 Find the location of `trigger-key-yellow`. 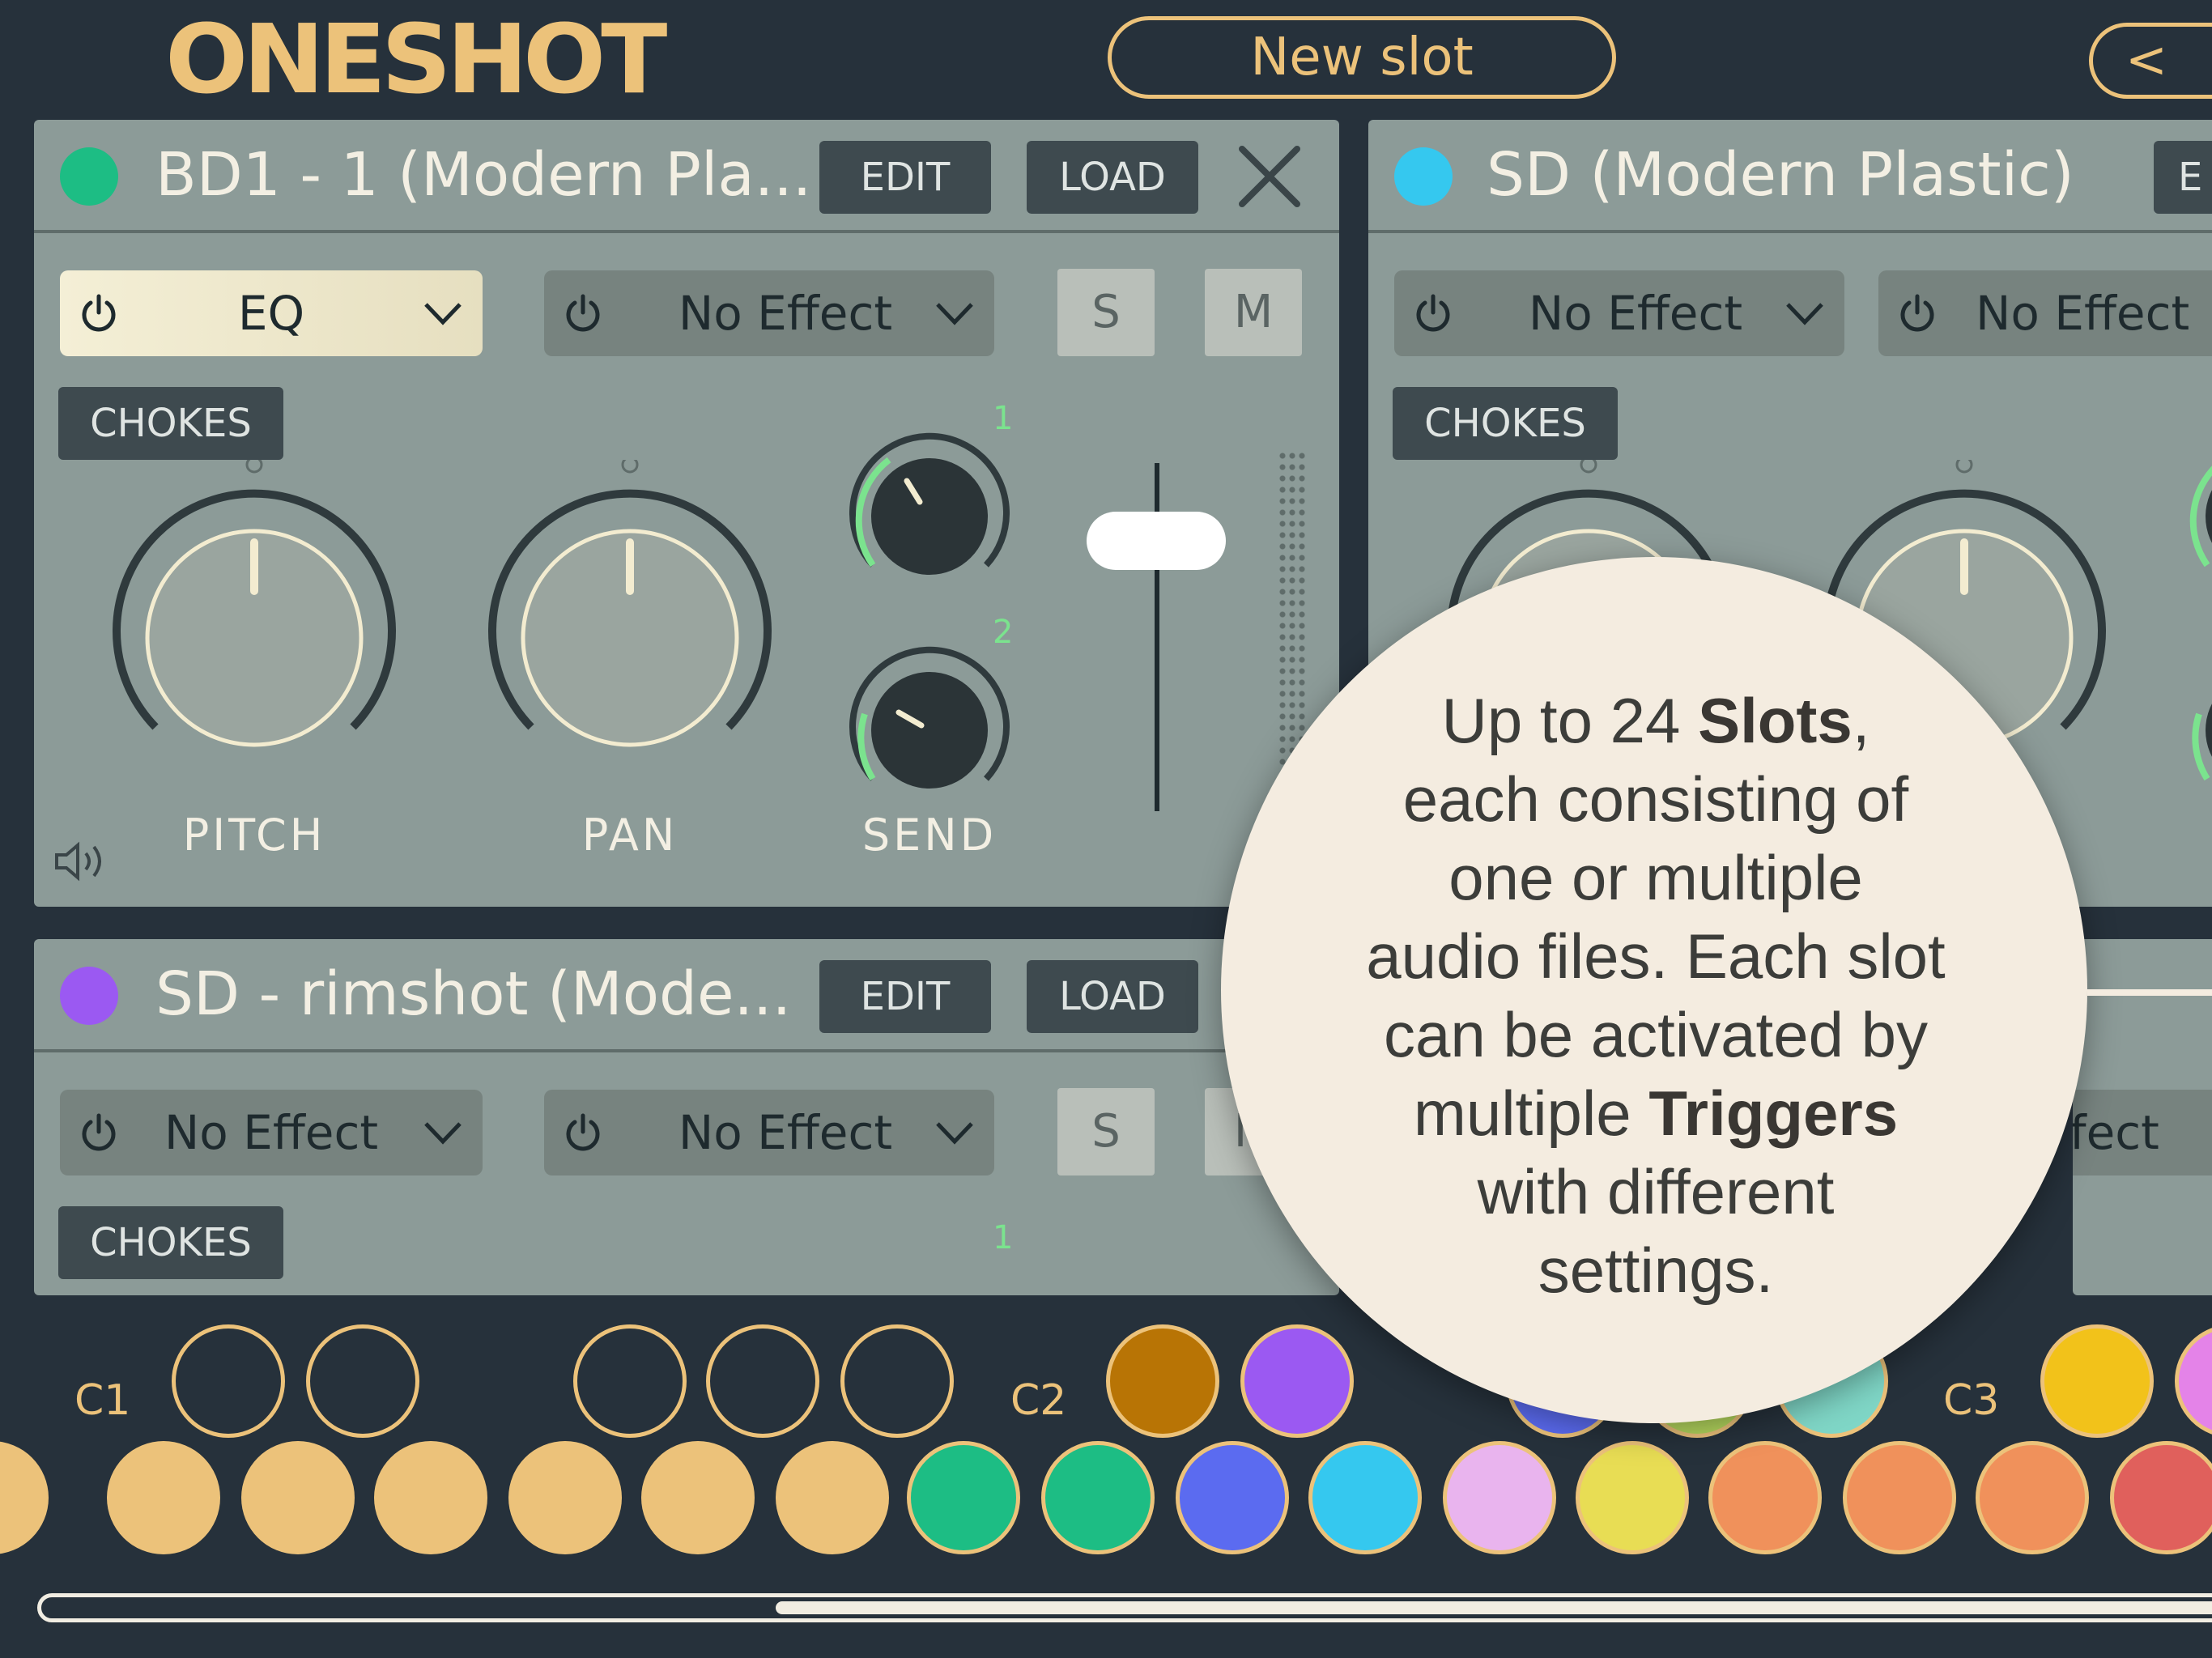

trigger-key-yellow is located at coordinates (1633, 1497).